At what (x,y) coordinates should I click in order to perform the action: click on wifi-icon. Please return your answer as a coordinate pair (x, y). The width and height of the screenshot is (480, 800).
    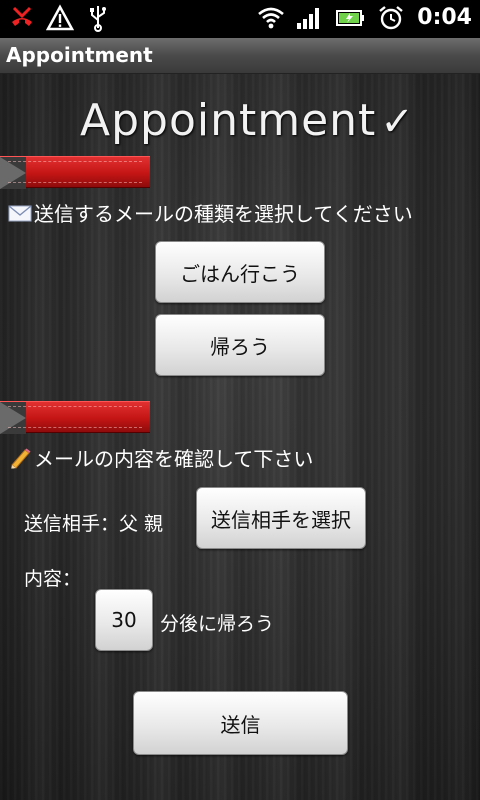
    Looking at the image, I should click on (271, 18).